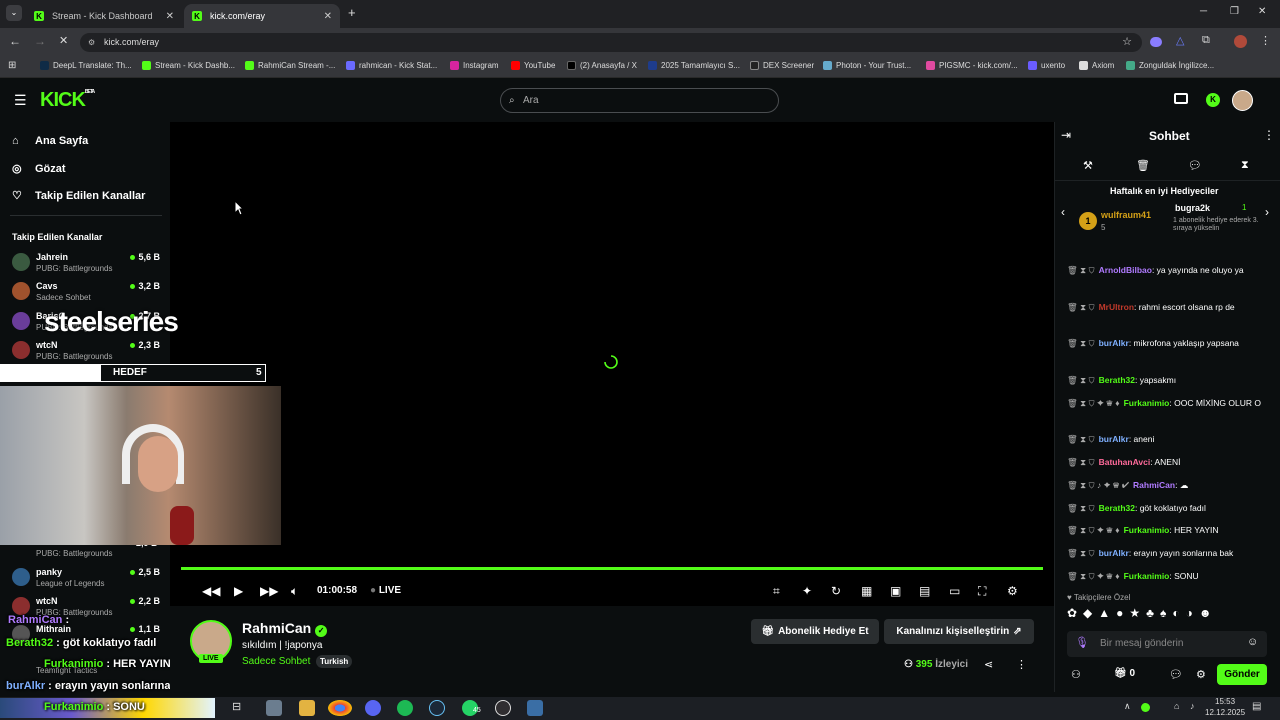  What do you see at coordinates (474, 65) in the screenshot?
I see `bookmark-instagram: Instagram` at bounding box center [474, 65].